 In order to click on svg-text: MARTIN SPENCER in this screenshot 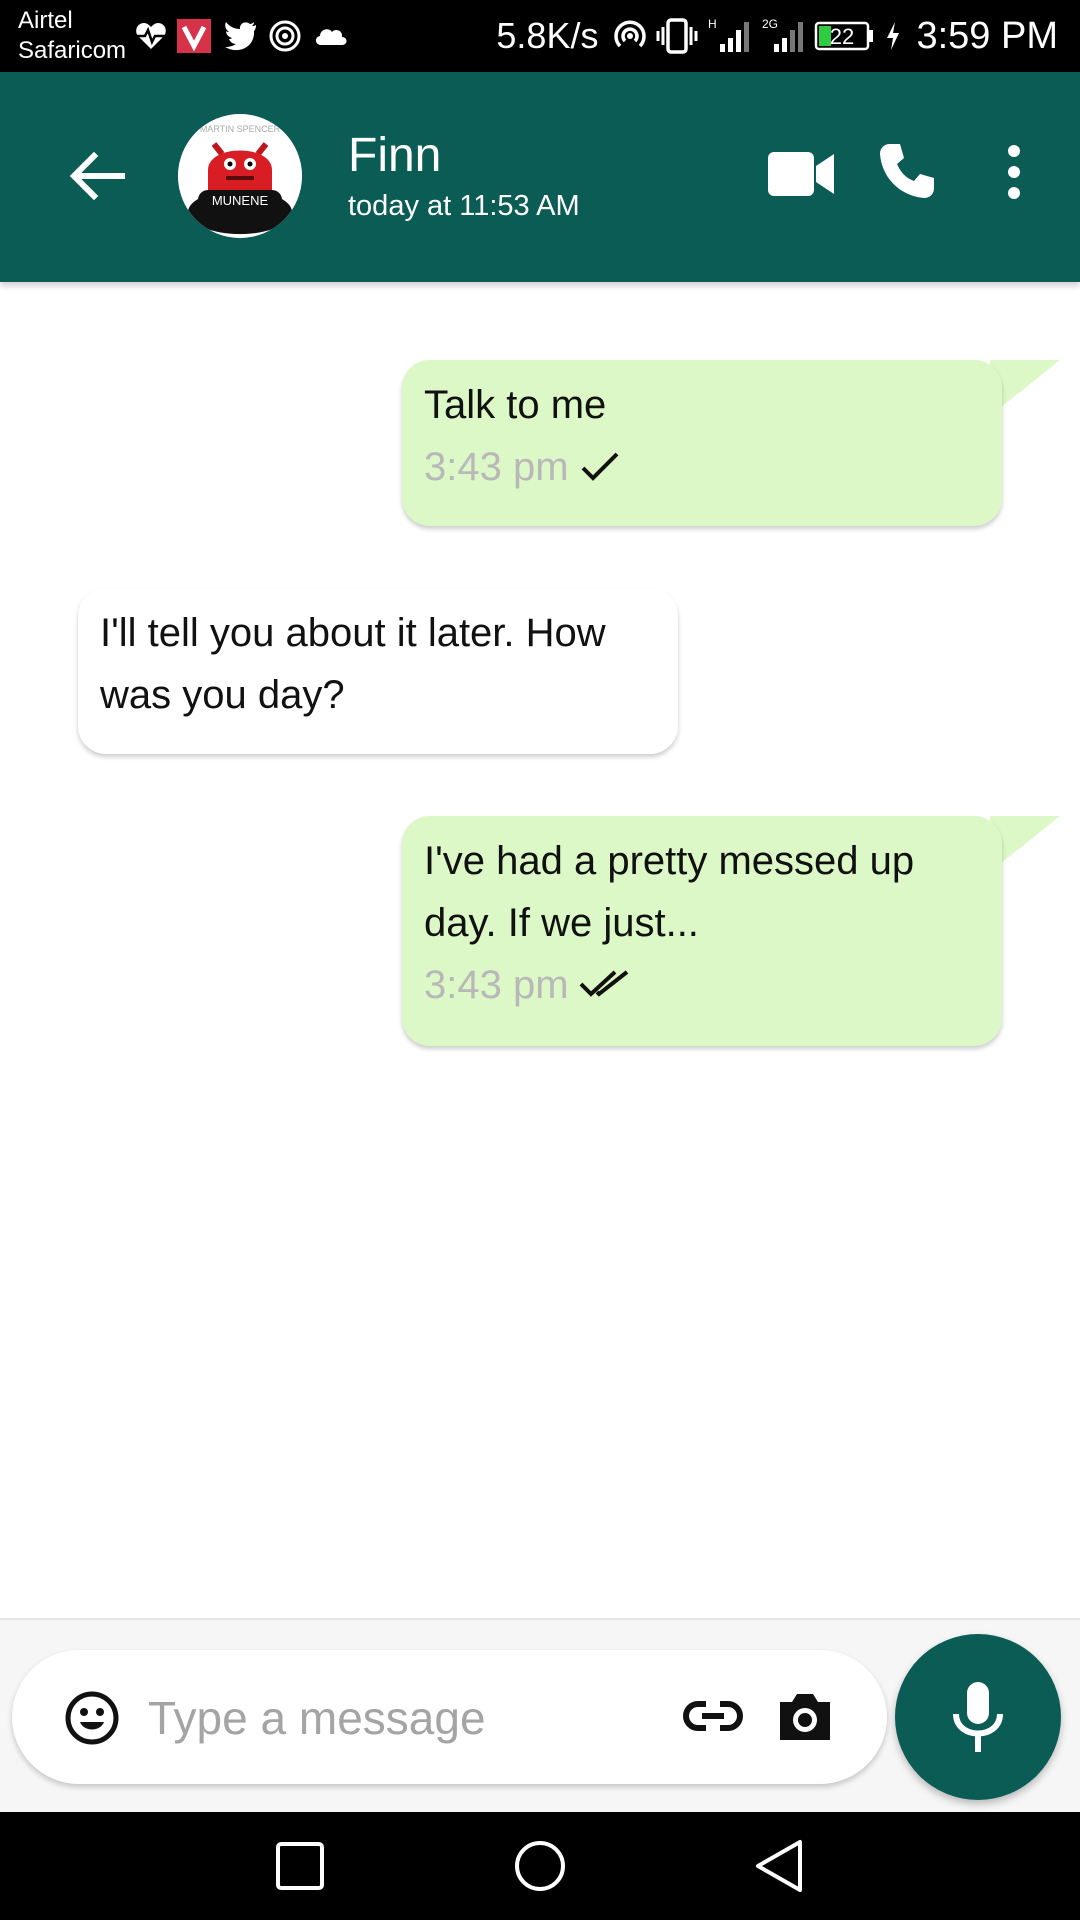, I will do `click(240, 129)`.